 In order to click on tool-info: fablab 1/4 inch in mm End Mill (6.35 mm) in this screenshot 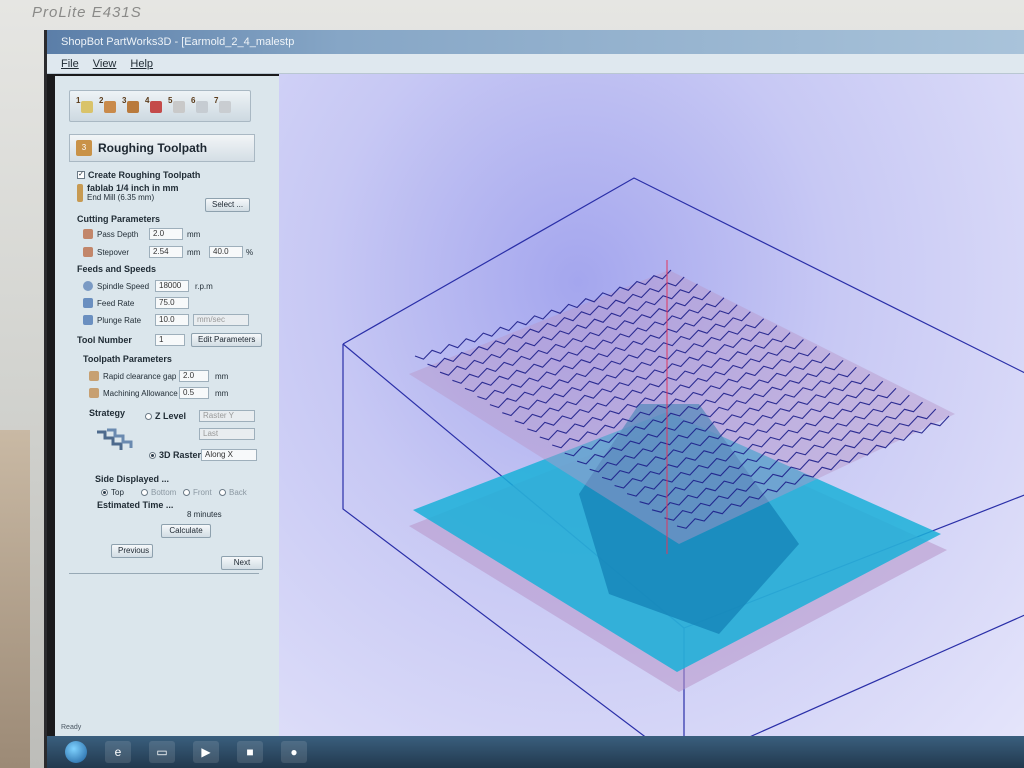, I will do `click(128, 192)`.